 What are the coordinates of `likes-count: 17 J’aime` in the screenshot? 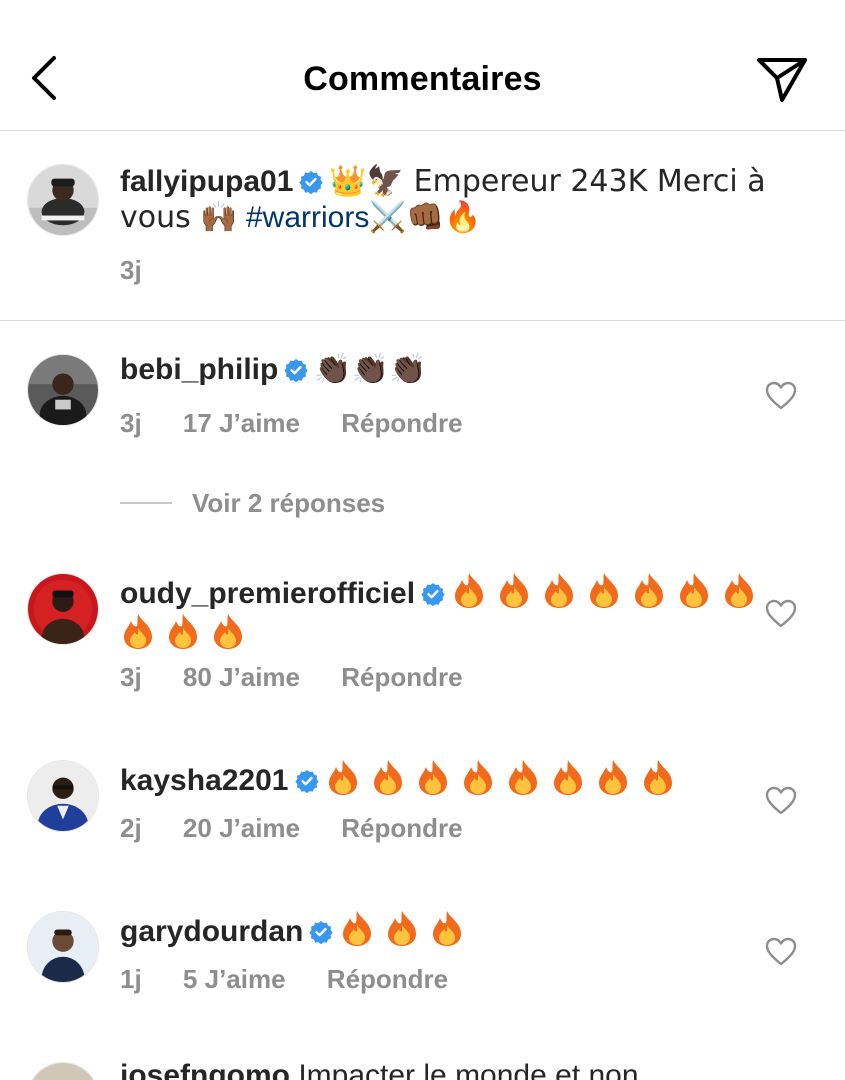 It's located at (241, 423).